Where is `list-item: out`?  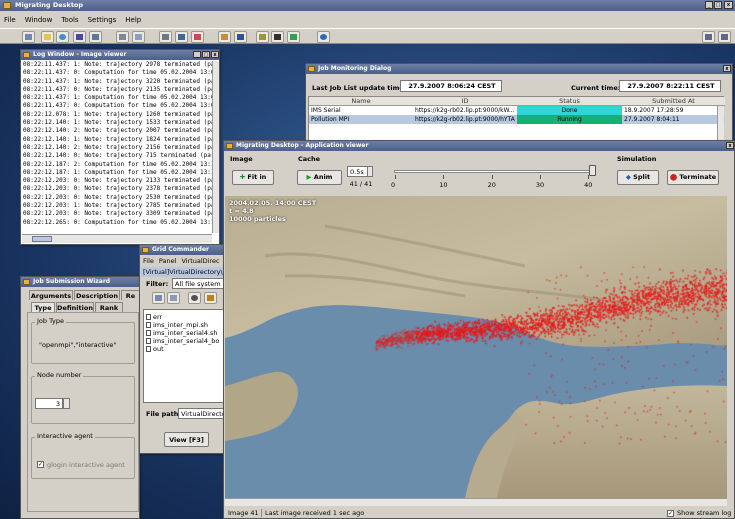 list-item: out is located at coordinates (183, 349).